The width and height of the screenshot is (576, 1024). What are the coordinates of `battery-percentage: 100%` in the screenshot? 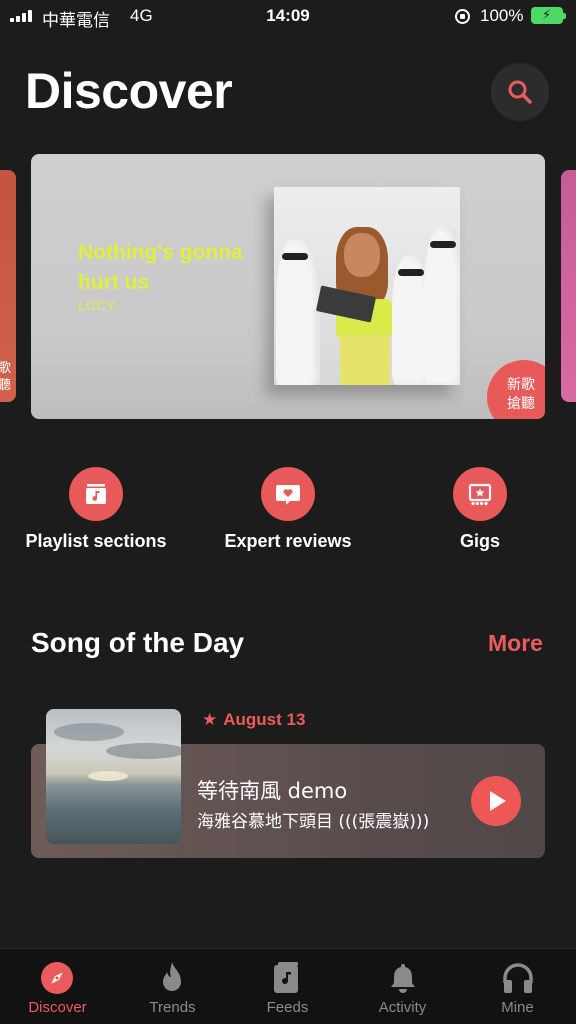 It's located at (502, 15).